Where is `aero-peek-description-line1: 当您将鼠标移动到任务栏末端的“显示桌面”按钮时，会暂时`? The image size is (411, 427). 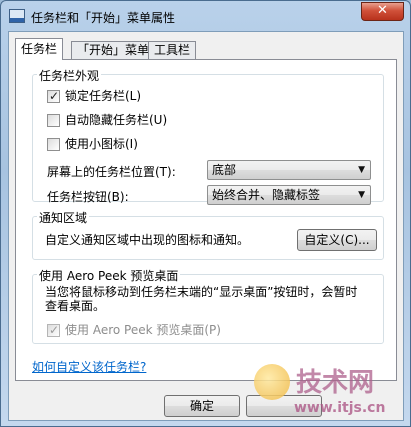 aero-peek-description-line1: 当您将鼠标移动到任务栏末端的“显示桌面”按钮时，会暂时 is located at coordinates (201, 292).